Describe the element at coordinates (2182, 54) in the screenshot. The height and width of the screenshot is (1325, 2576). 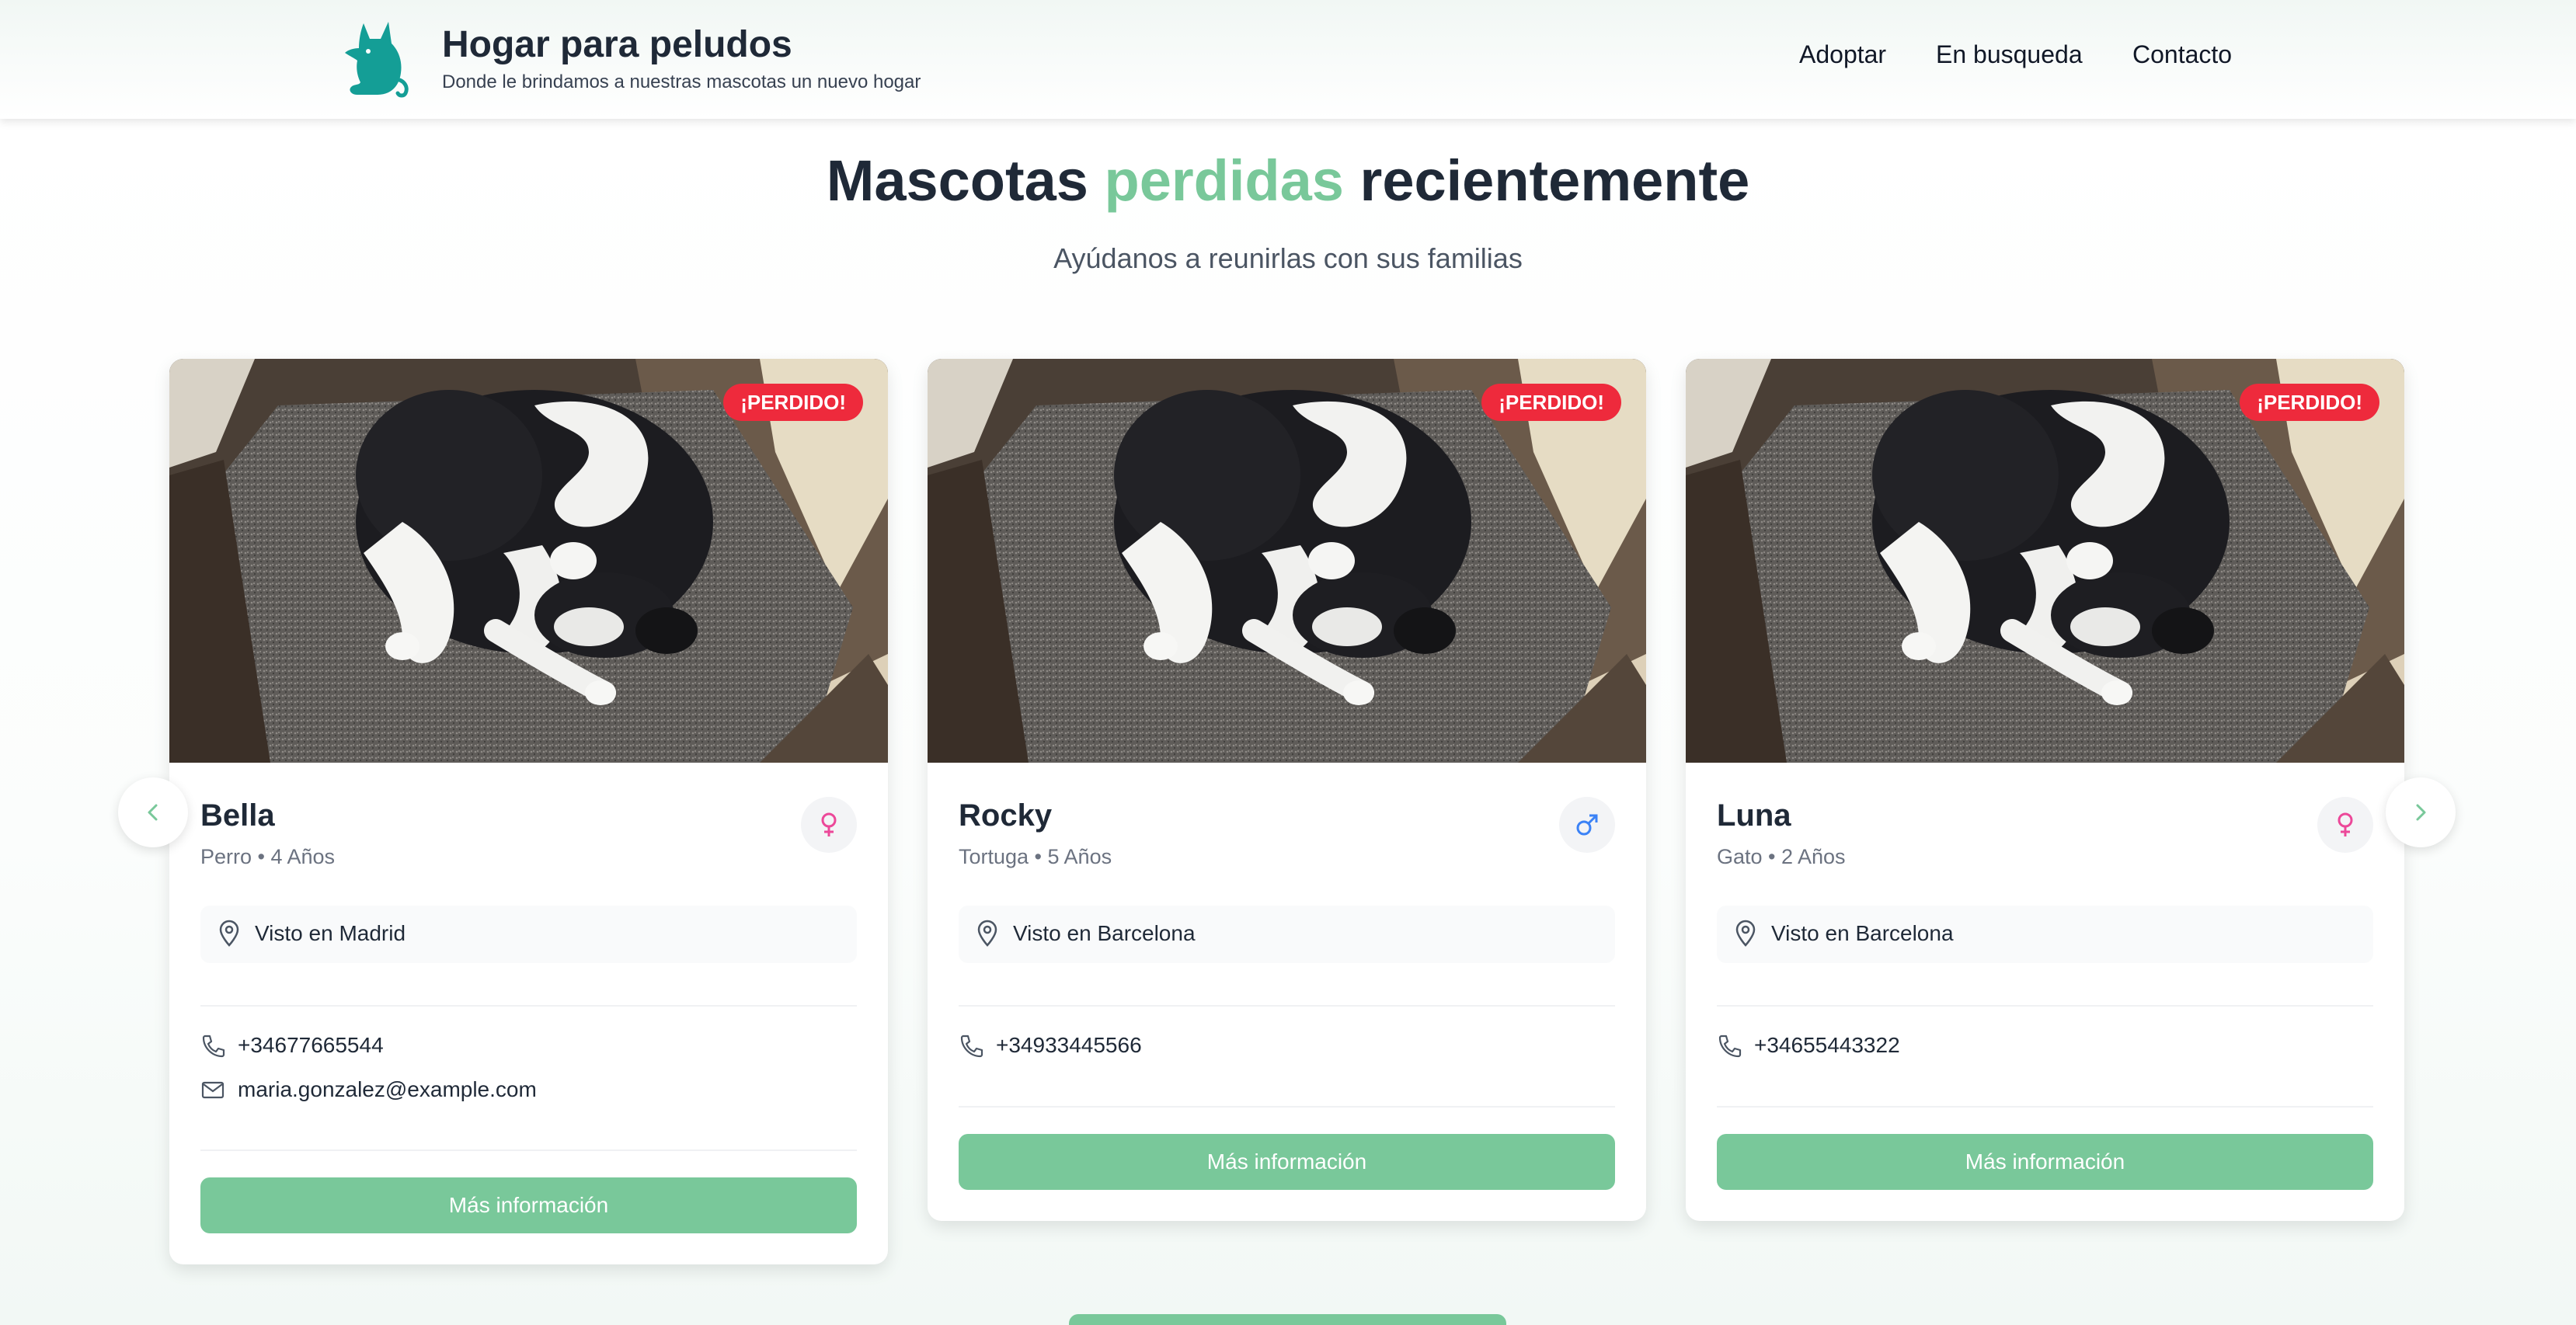
I see `nav-contacto: Contacto` at that location.